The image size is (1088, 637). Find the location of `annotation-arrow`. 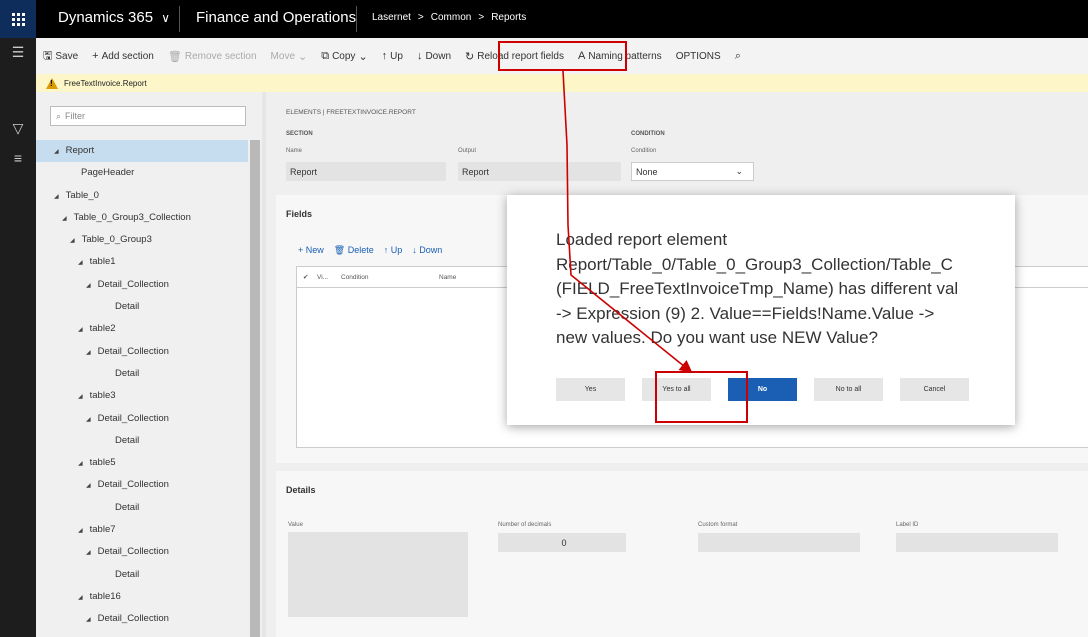

annotation-arrow is located at coordinates (627, 222).